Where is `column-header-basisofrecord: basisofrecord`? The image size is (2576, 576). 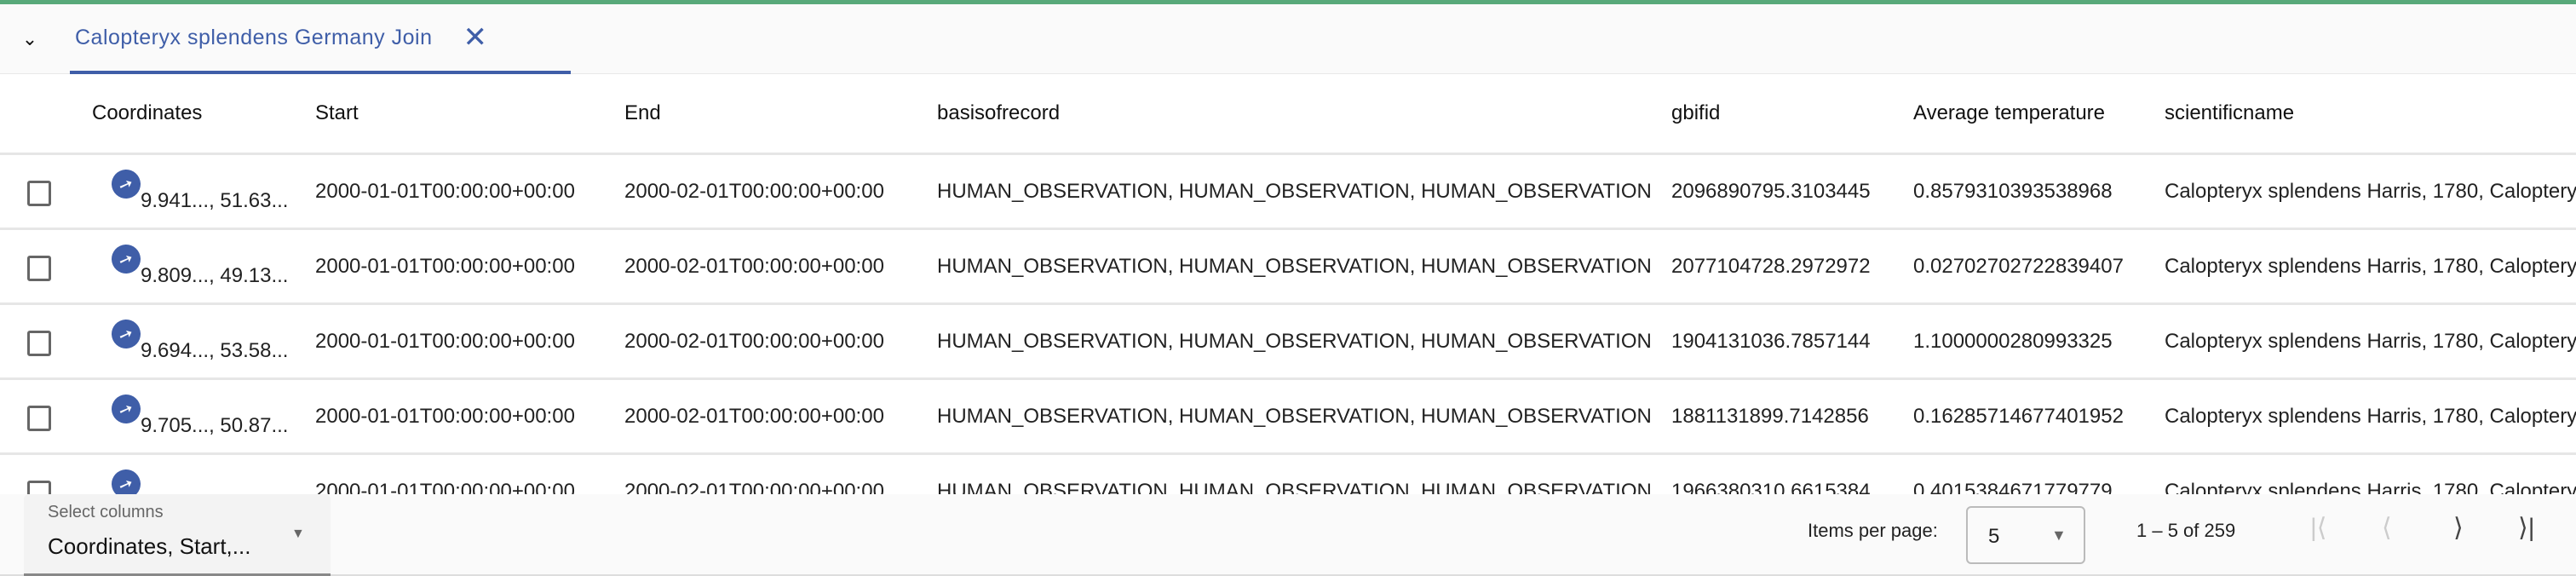
column-header-basisofrecord: basisofrecord is located at coordinates (998, 113).